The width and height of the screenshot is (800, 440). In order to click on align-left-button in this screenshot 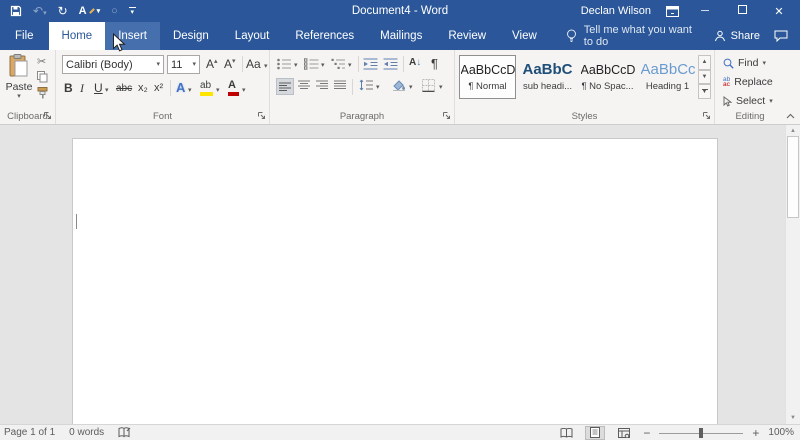, I will do `click(285, 86)`.